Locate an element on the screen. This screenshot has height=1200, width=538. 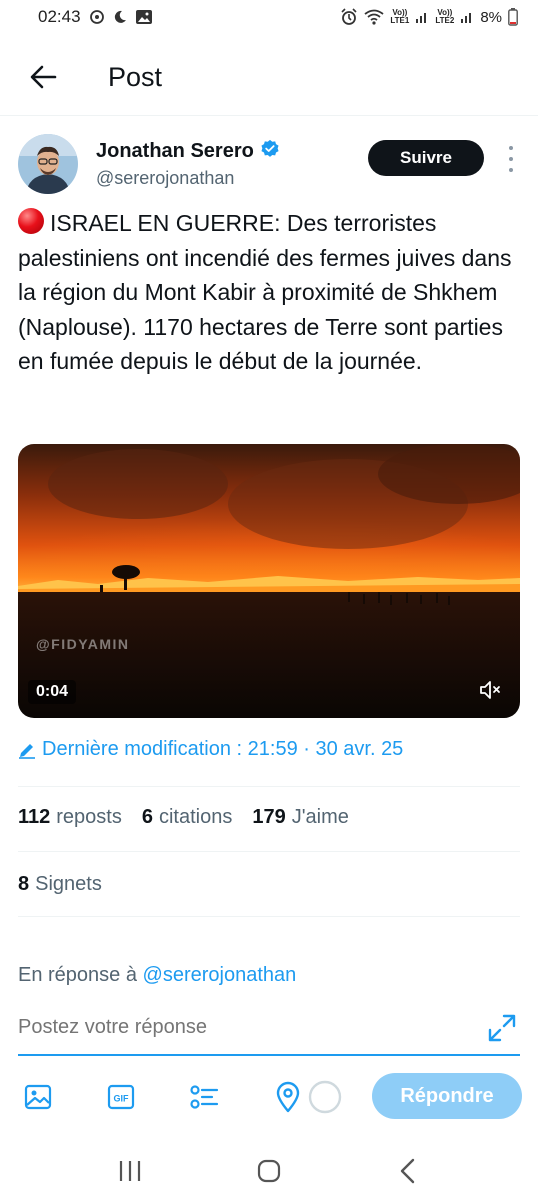
notification-alarm-icon is located at coordinates (97, 17).